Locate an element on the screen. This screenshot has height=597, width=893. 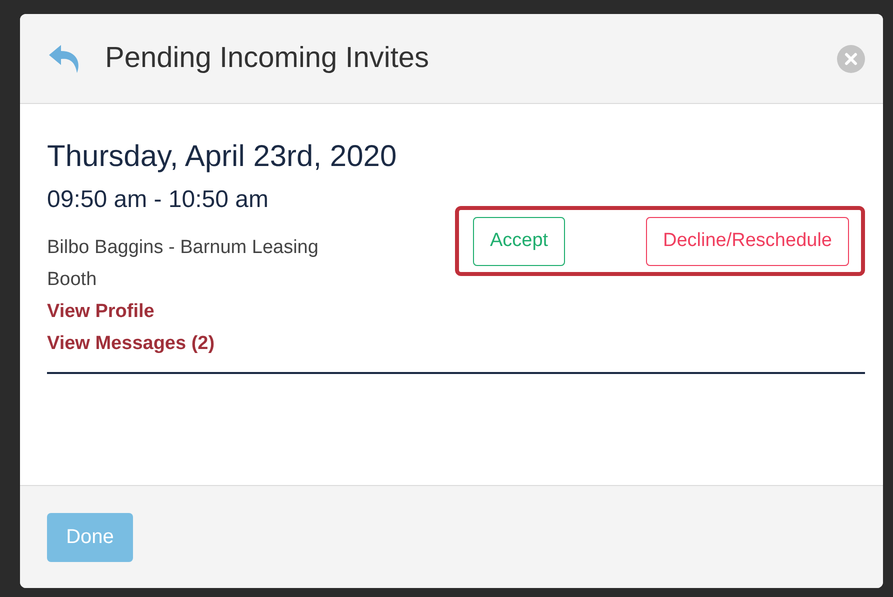
attendee-location: Booth is located at coordinates (72, 280).